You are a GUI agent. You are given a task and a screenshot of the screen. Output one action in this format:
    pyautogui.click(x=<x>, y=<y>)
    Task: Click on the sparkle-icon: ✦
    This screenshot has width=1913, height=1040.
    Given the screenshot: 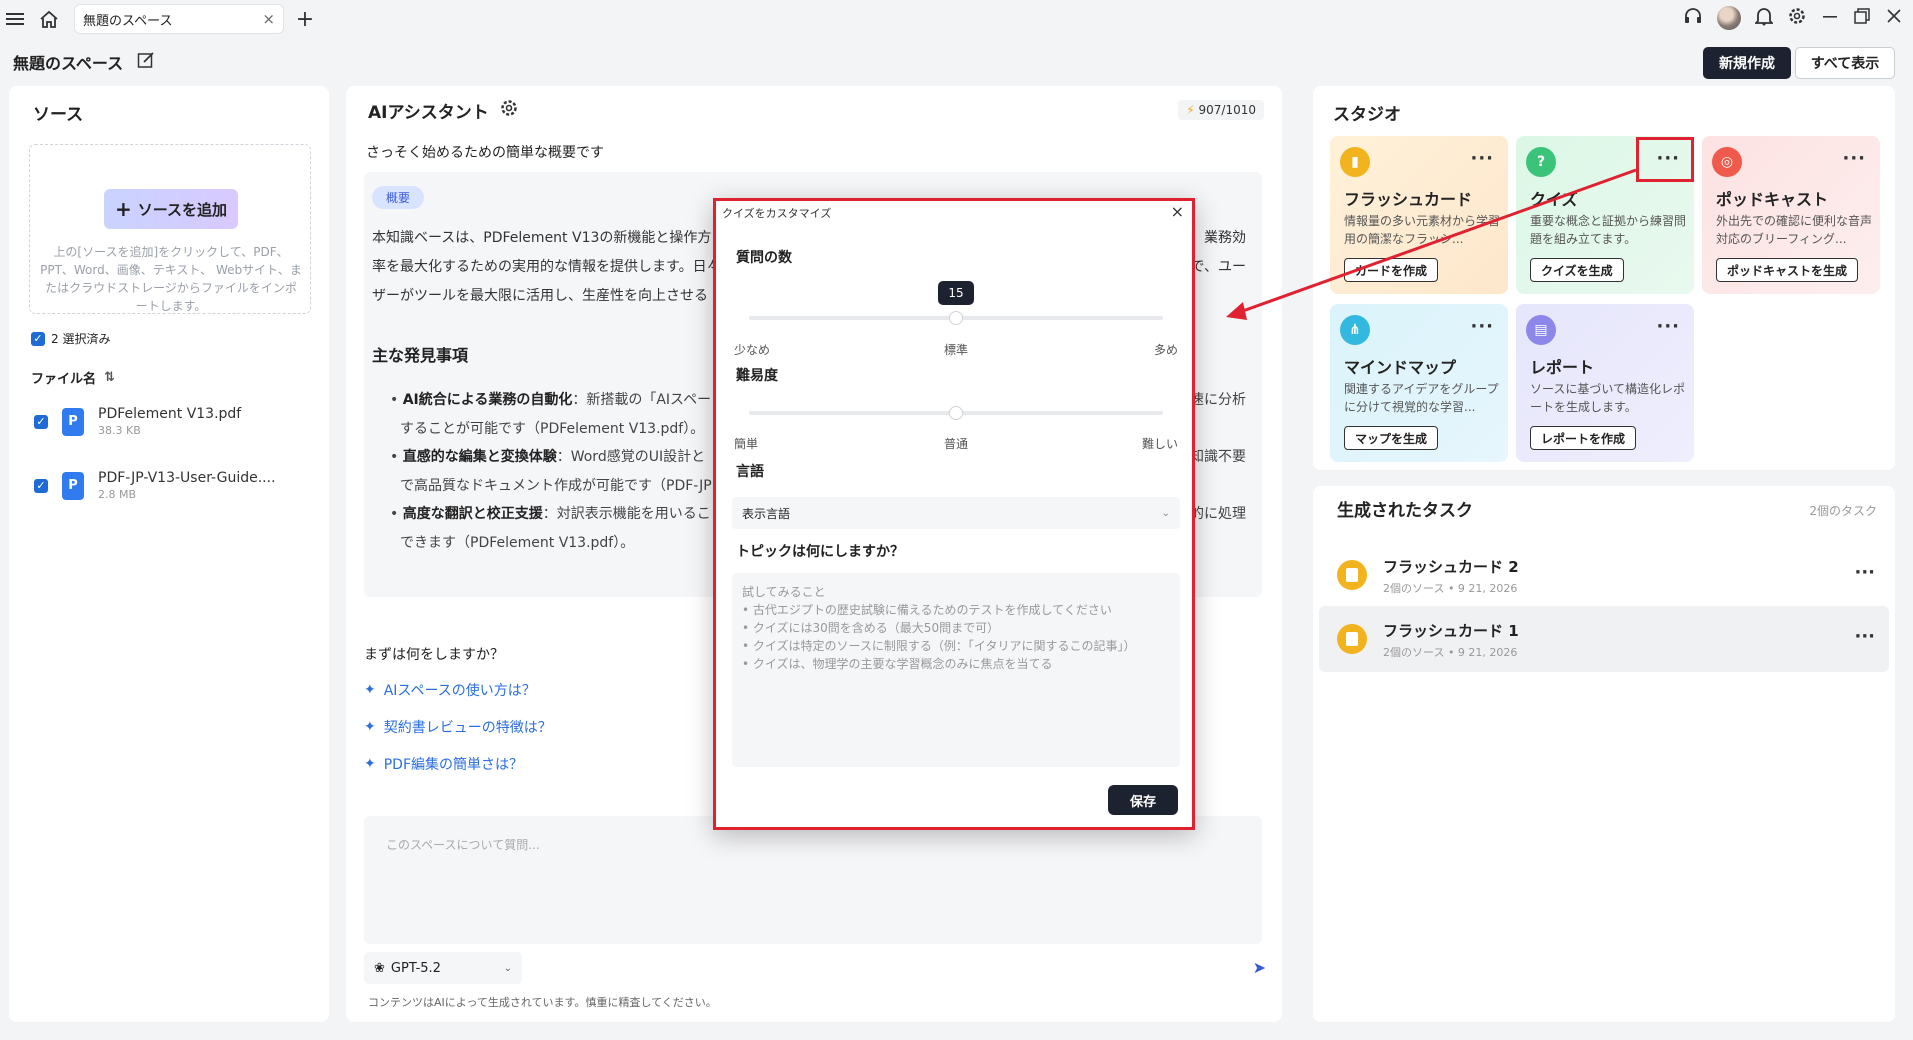 What is the action you would take?
    pyautogui.click(x=370, y=764)
    